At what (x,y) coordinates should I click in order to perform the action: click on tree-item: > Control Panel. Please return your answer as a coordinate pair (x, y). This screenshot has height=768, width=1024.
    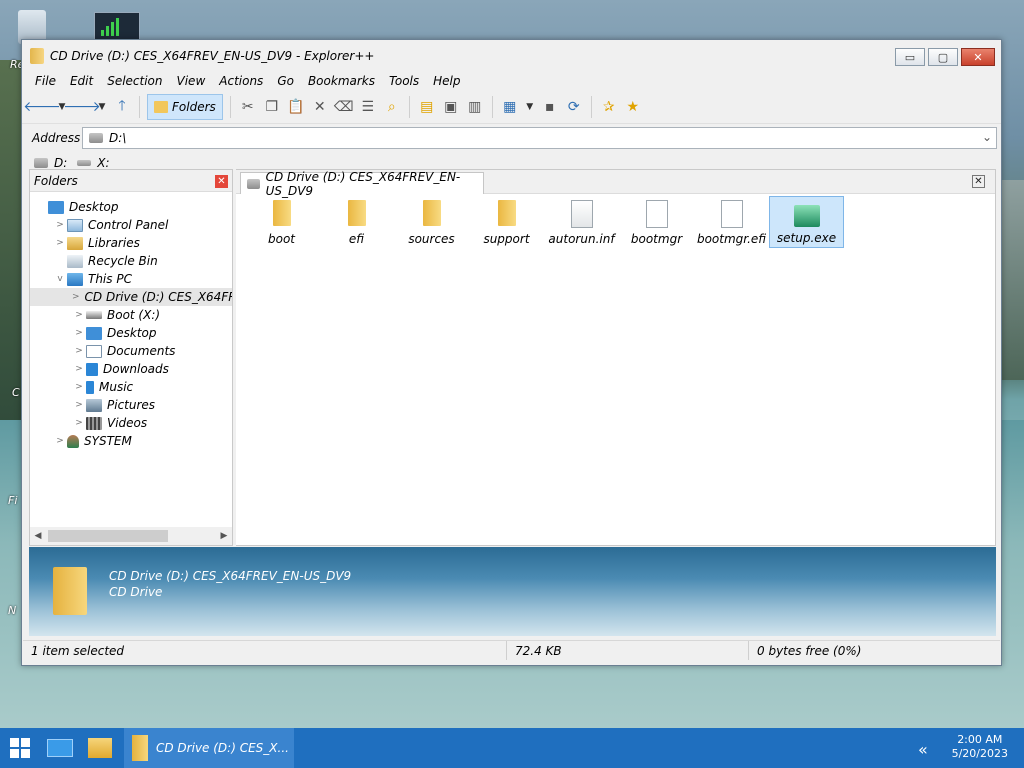
    Looking at the image, I should click on (131, 225).